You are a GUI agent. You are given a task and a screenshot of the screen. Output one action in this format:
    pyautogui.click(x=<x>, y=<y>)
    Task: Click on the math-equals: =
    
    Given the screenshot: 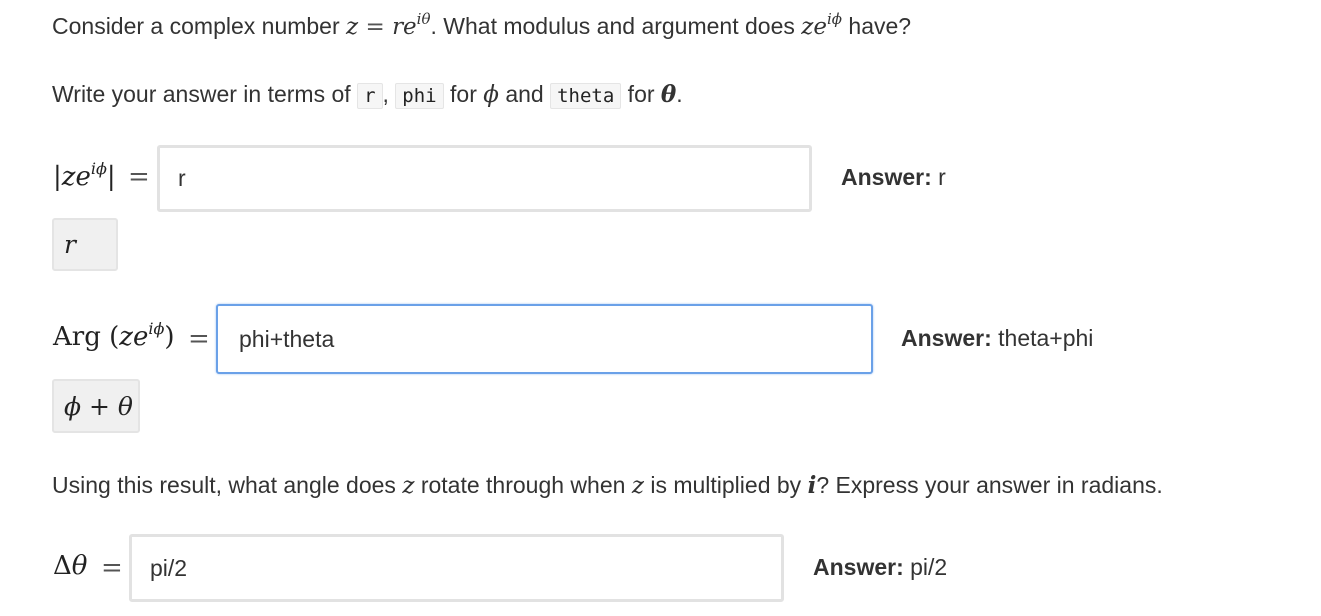 What is the action you would take?
    pyautogui.click(x=375, y=27)
    